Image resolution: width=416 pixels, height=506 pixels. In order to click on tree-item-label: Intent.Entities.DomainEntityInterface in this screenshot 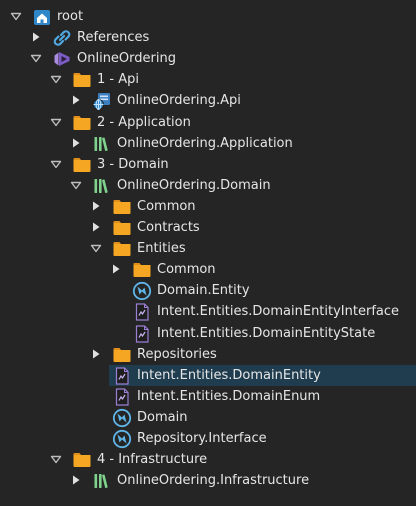, I will do `click(278, 312)`.